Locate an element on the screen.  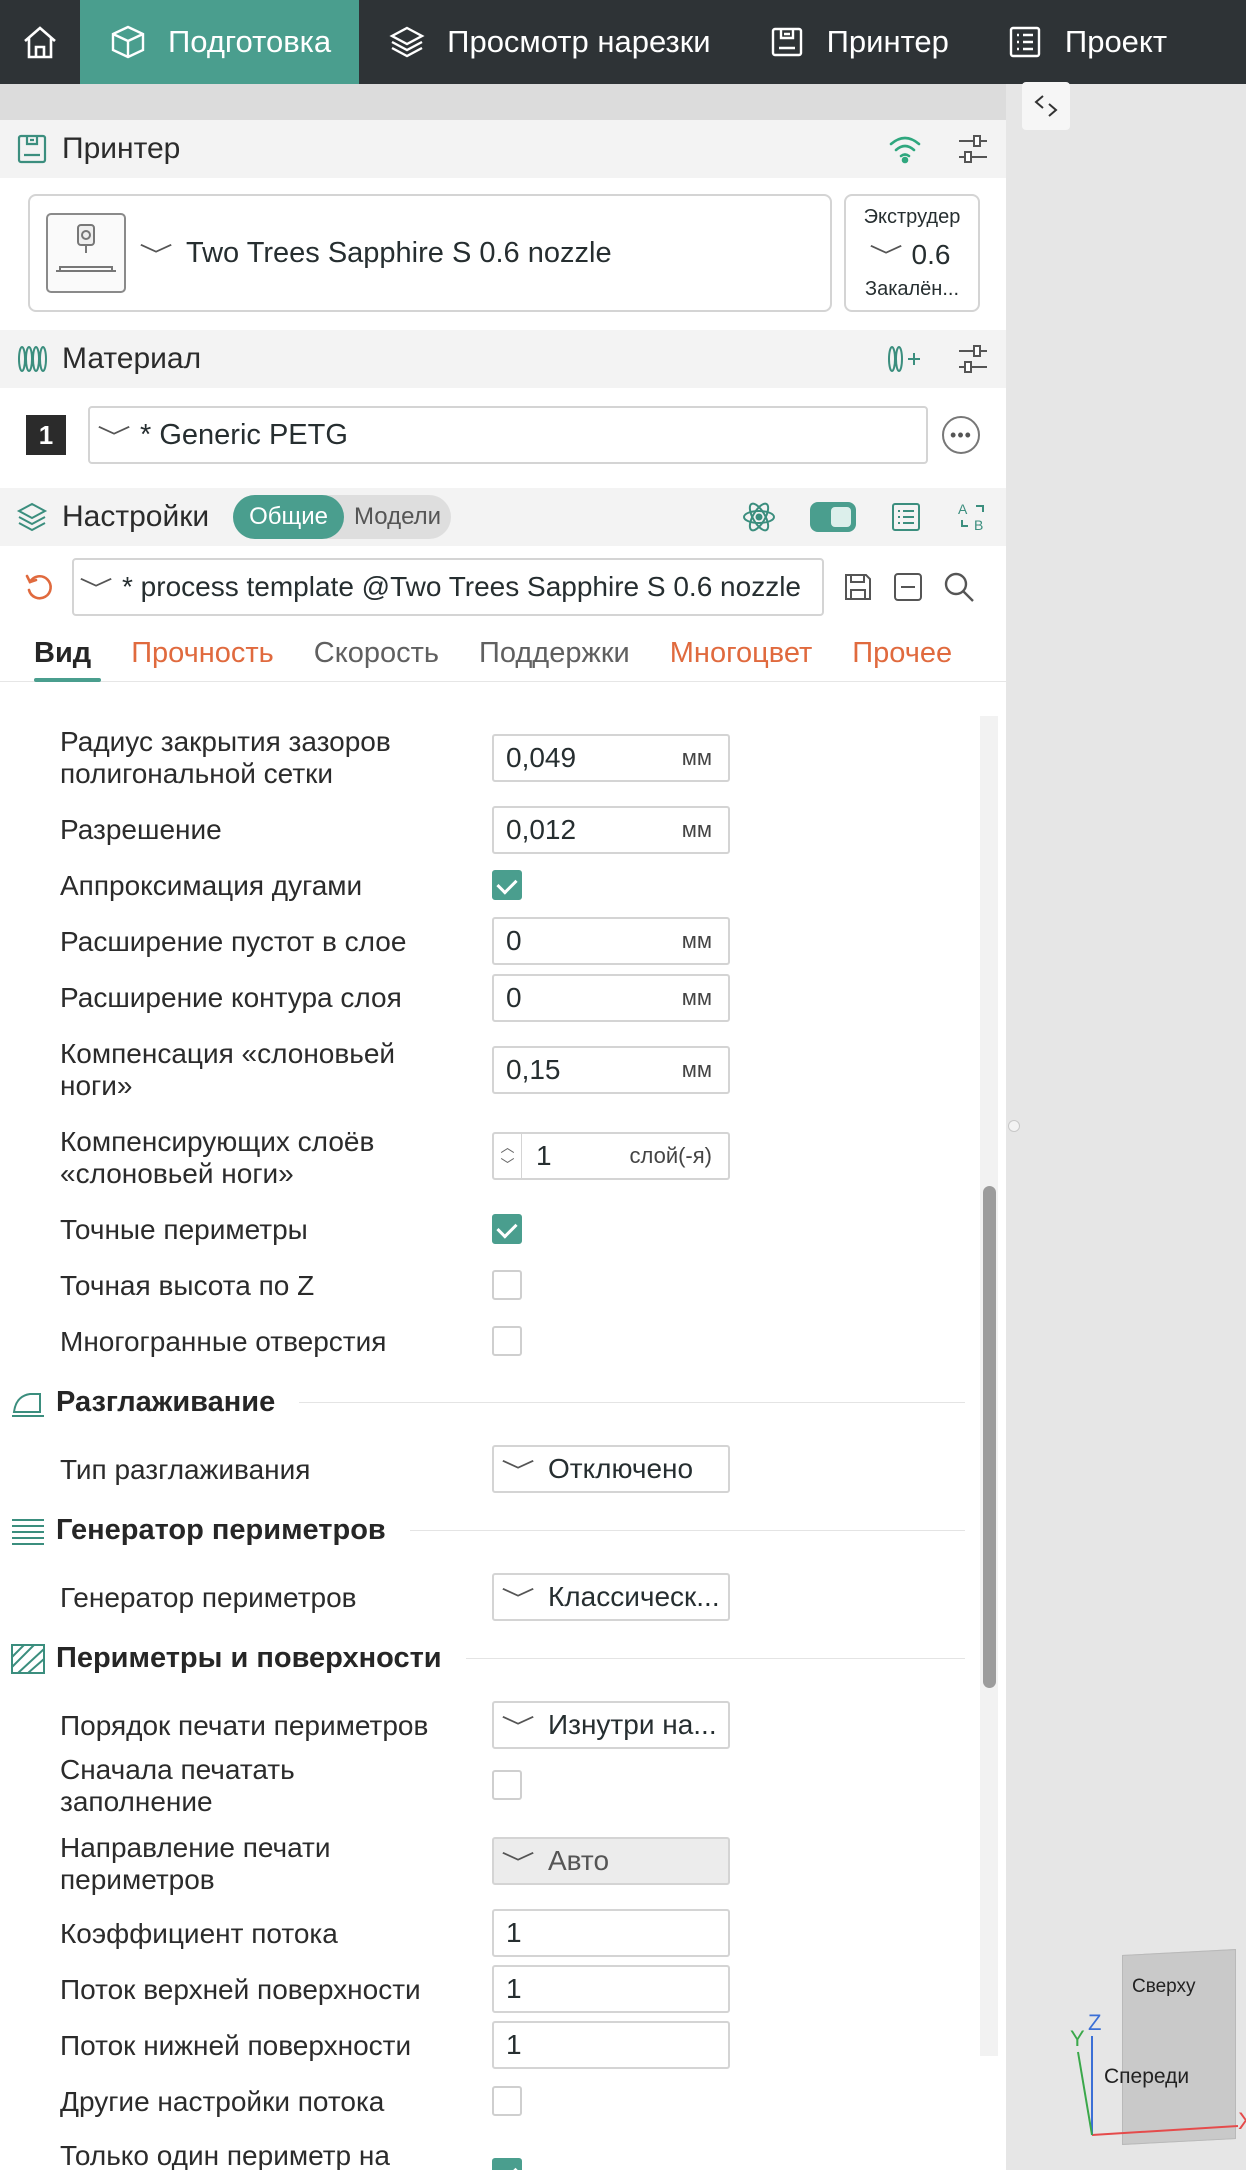
search-icon is located at coordinates (959, 587).